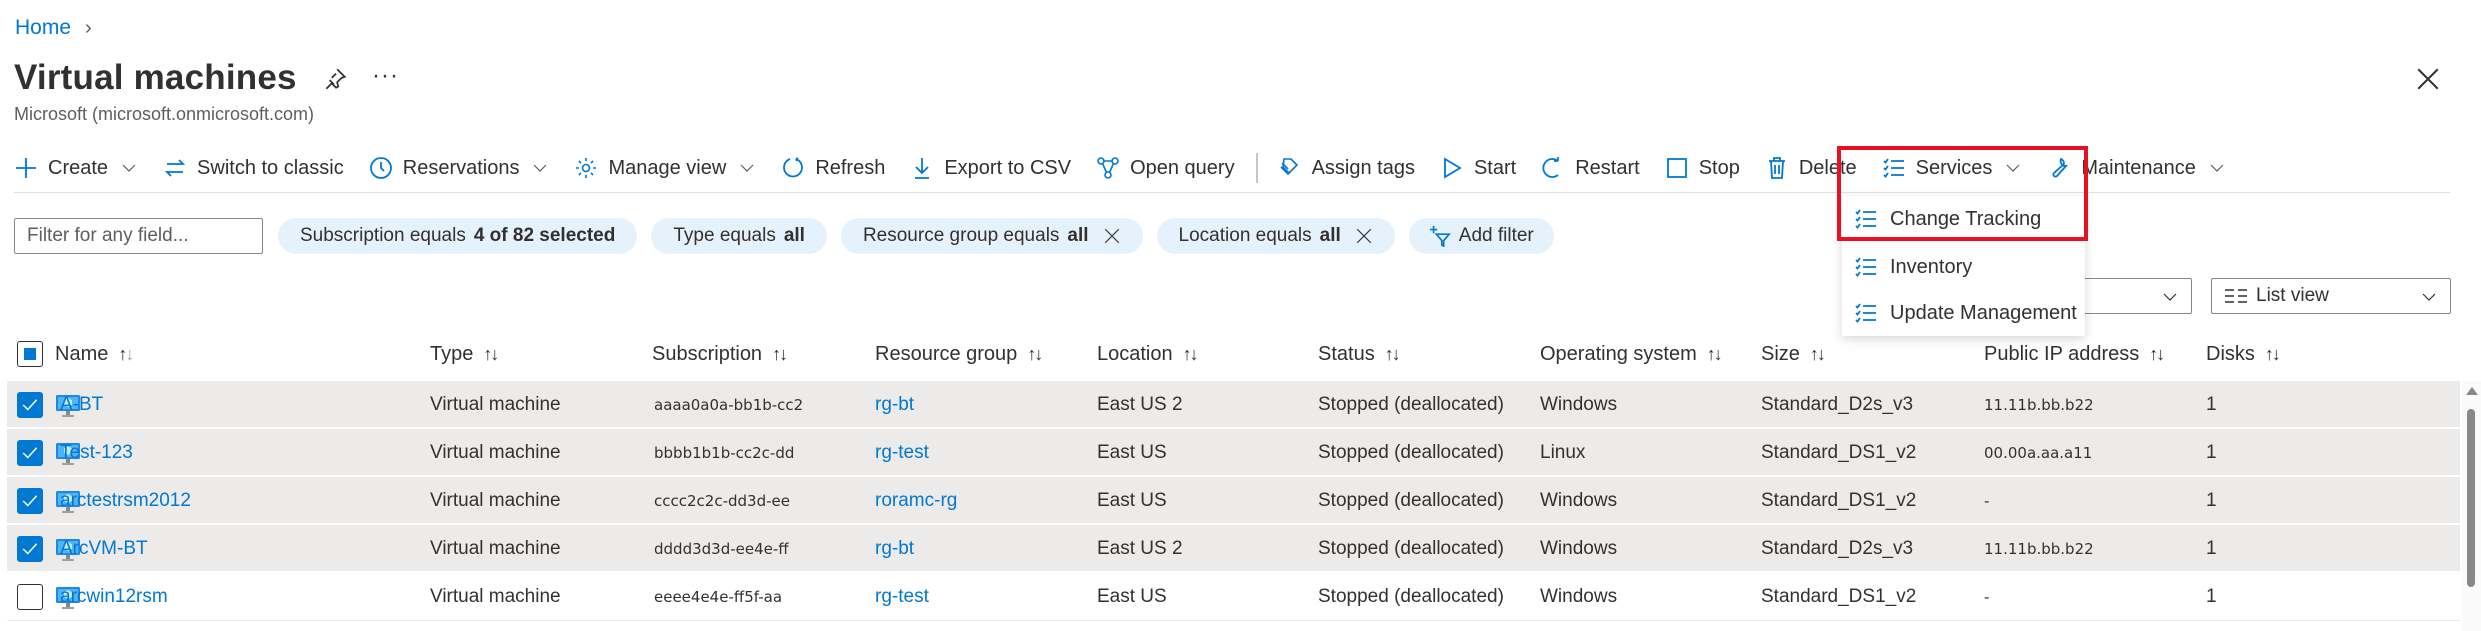 The width and height of the screenshot is (2481, 631). Describe the element at coordinates (850, 167) in the screenshot. I see `refresh-label: Refresh` at that location.